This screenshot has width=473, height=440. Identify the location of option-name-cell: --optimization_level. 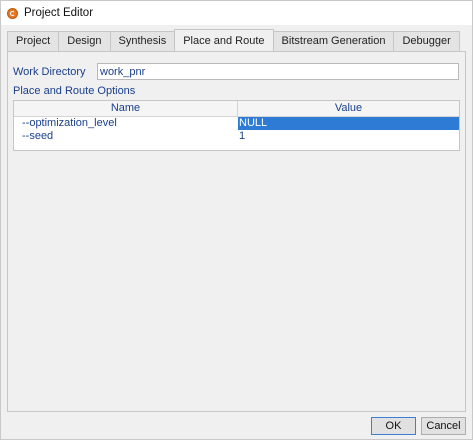
(126, 123).